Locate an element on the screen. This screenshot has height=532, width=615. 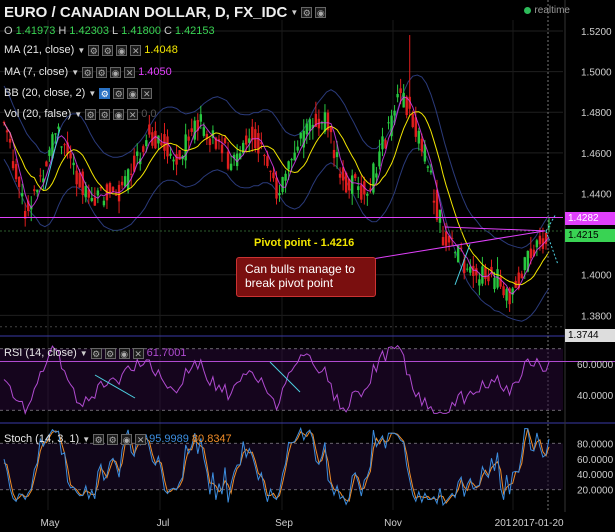
indicator-rsi: RSI (14, close) ▼ ⚙ ⚙ ◉ ✕ 61.7001 is located at coordinates (95, 353).